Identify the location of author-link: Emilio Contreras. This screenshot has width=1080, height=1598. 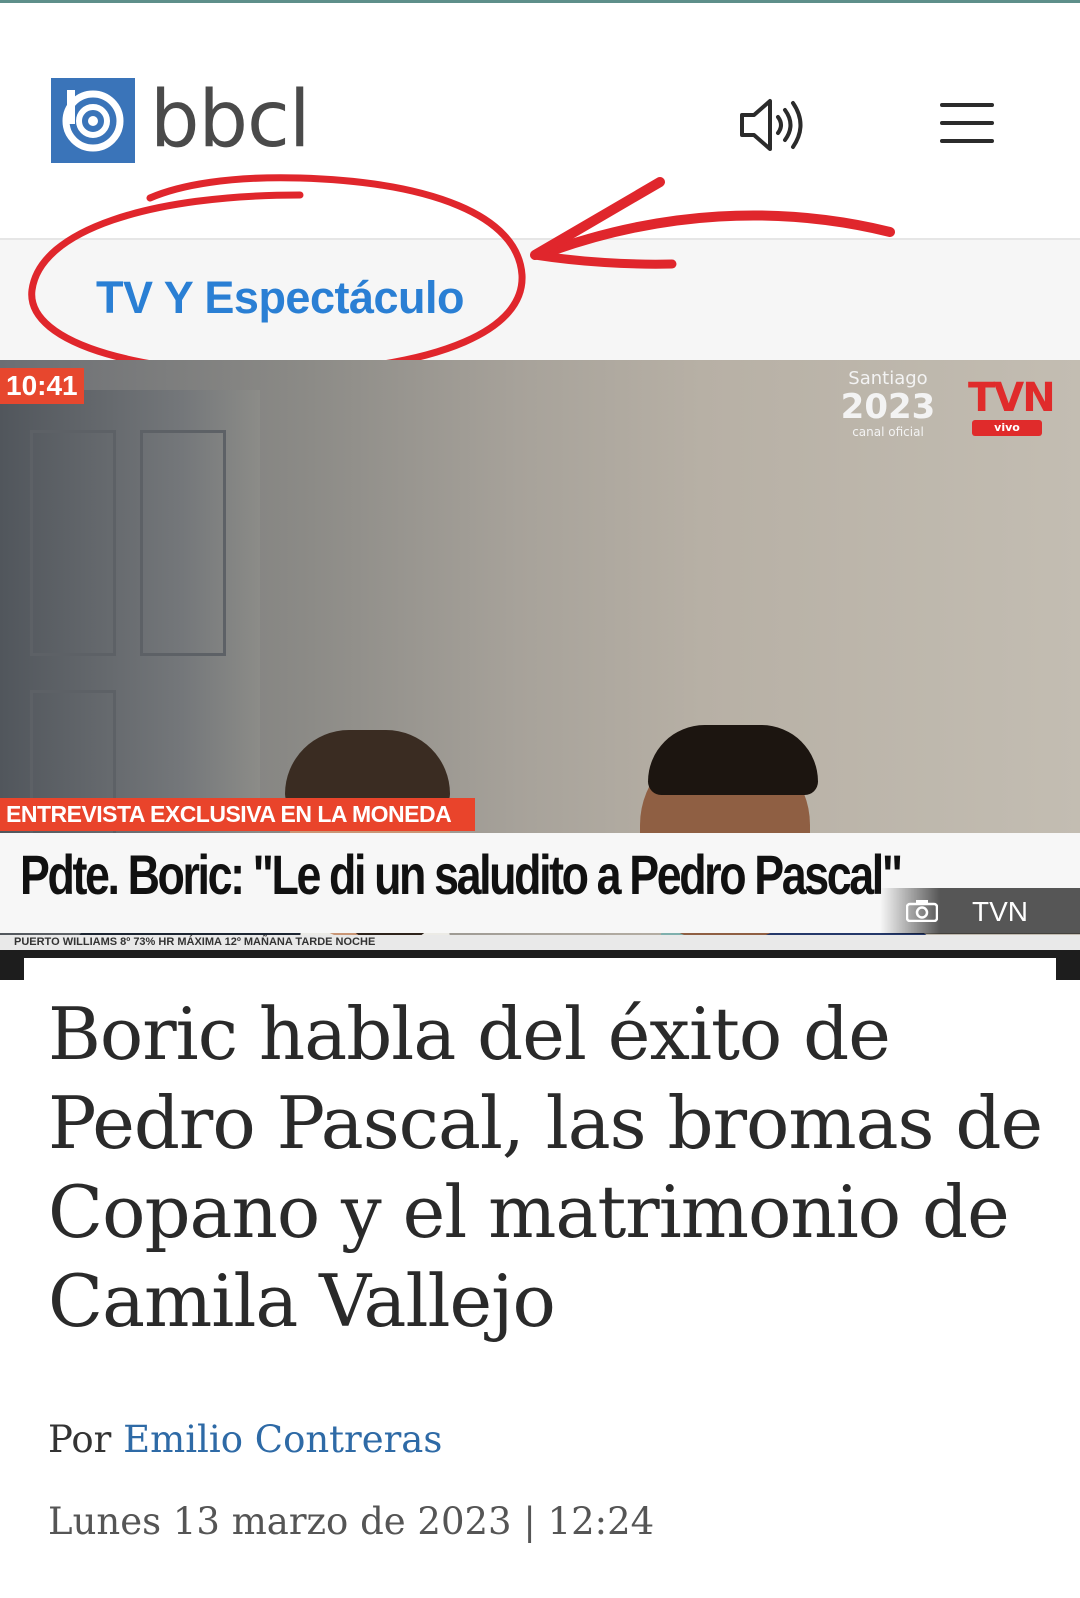
(282, 1439).